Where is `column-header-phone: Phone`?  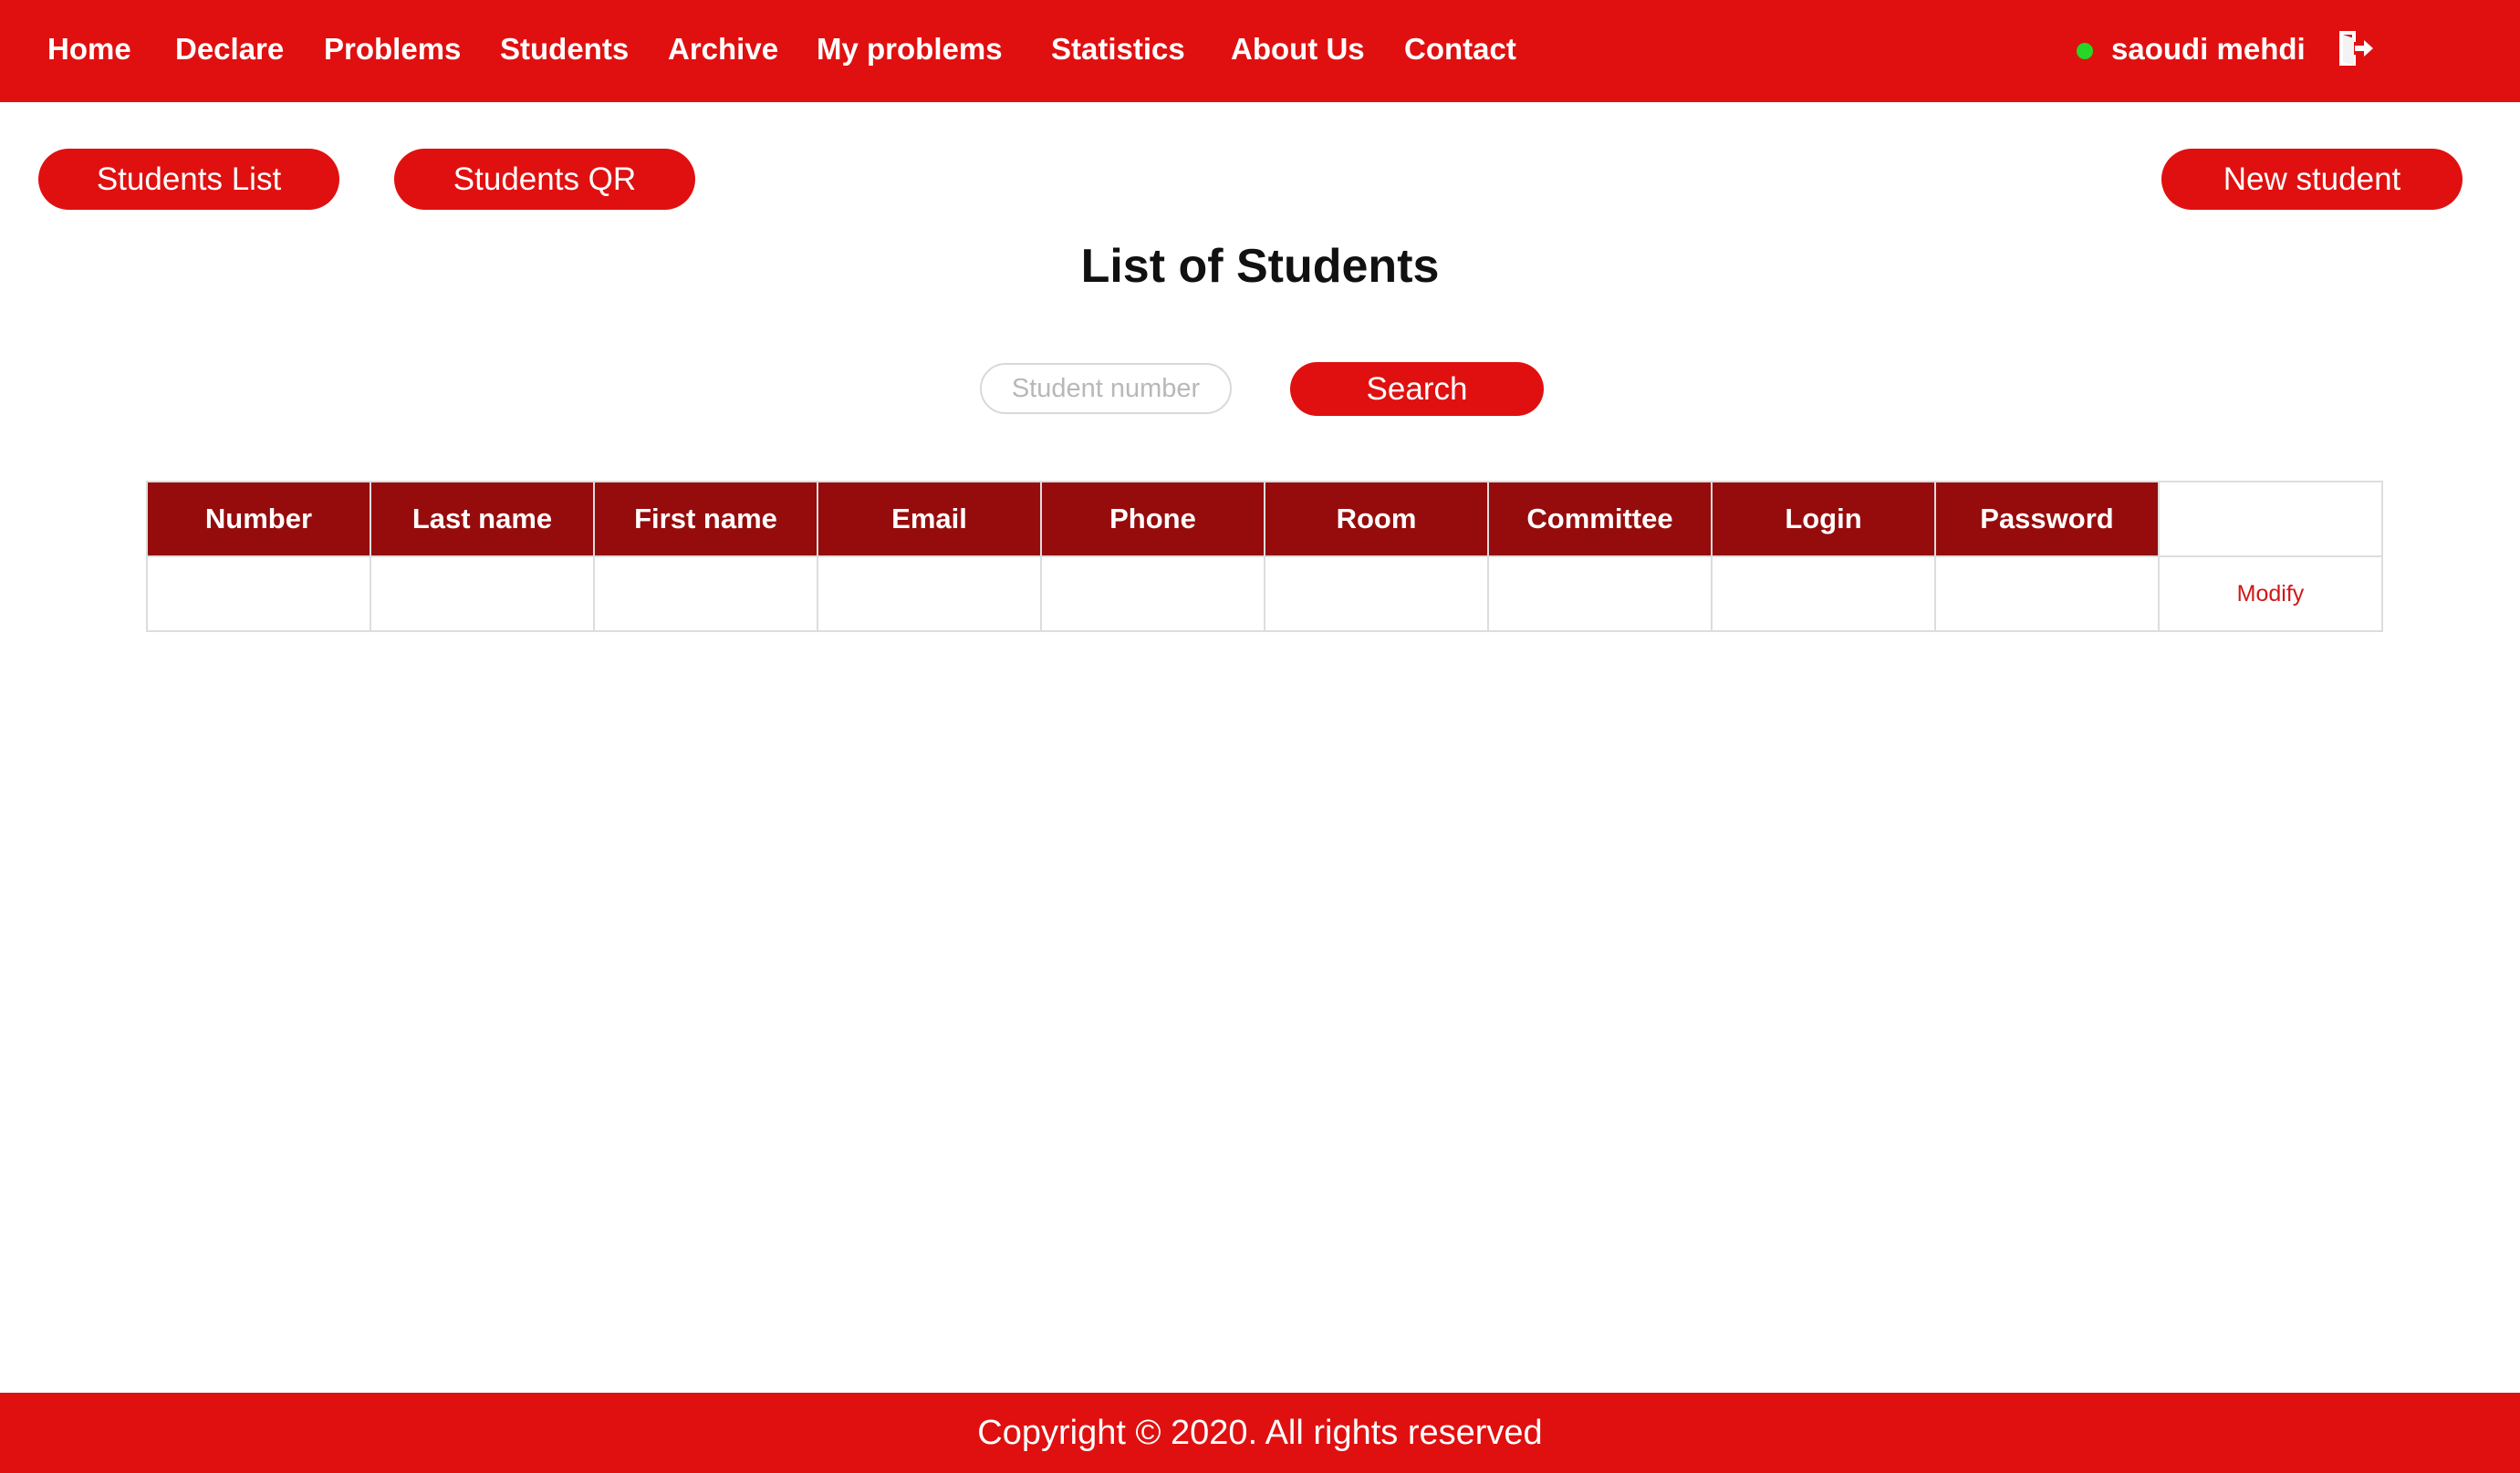
column-header-phone: Phone is located at coordinates (1152, 519).